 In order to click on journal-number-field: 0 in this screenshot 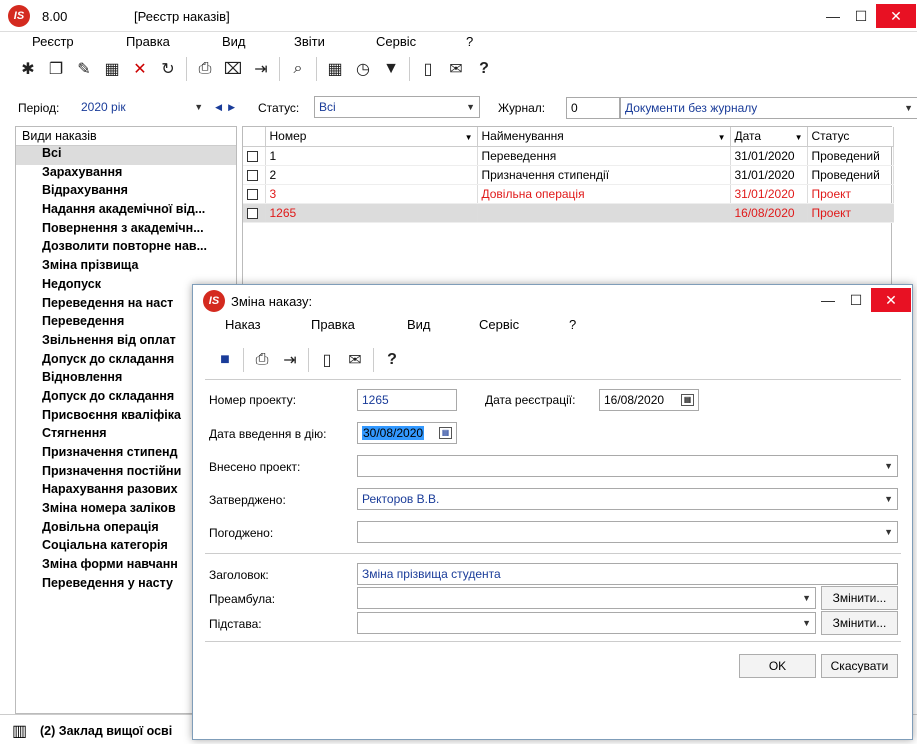, I will do `click(593, 108)`.